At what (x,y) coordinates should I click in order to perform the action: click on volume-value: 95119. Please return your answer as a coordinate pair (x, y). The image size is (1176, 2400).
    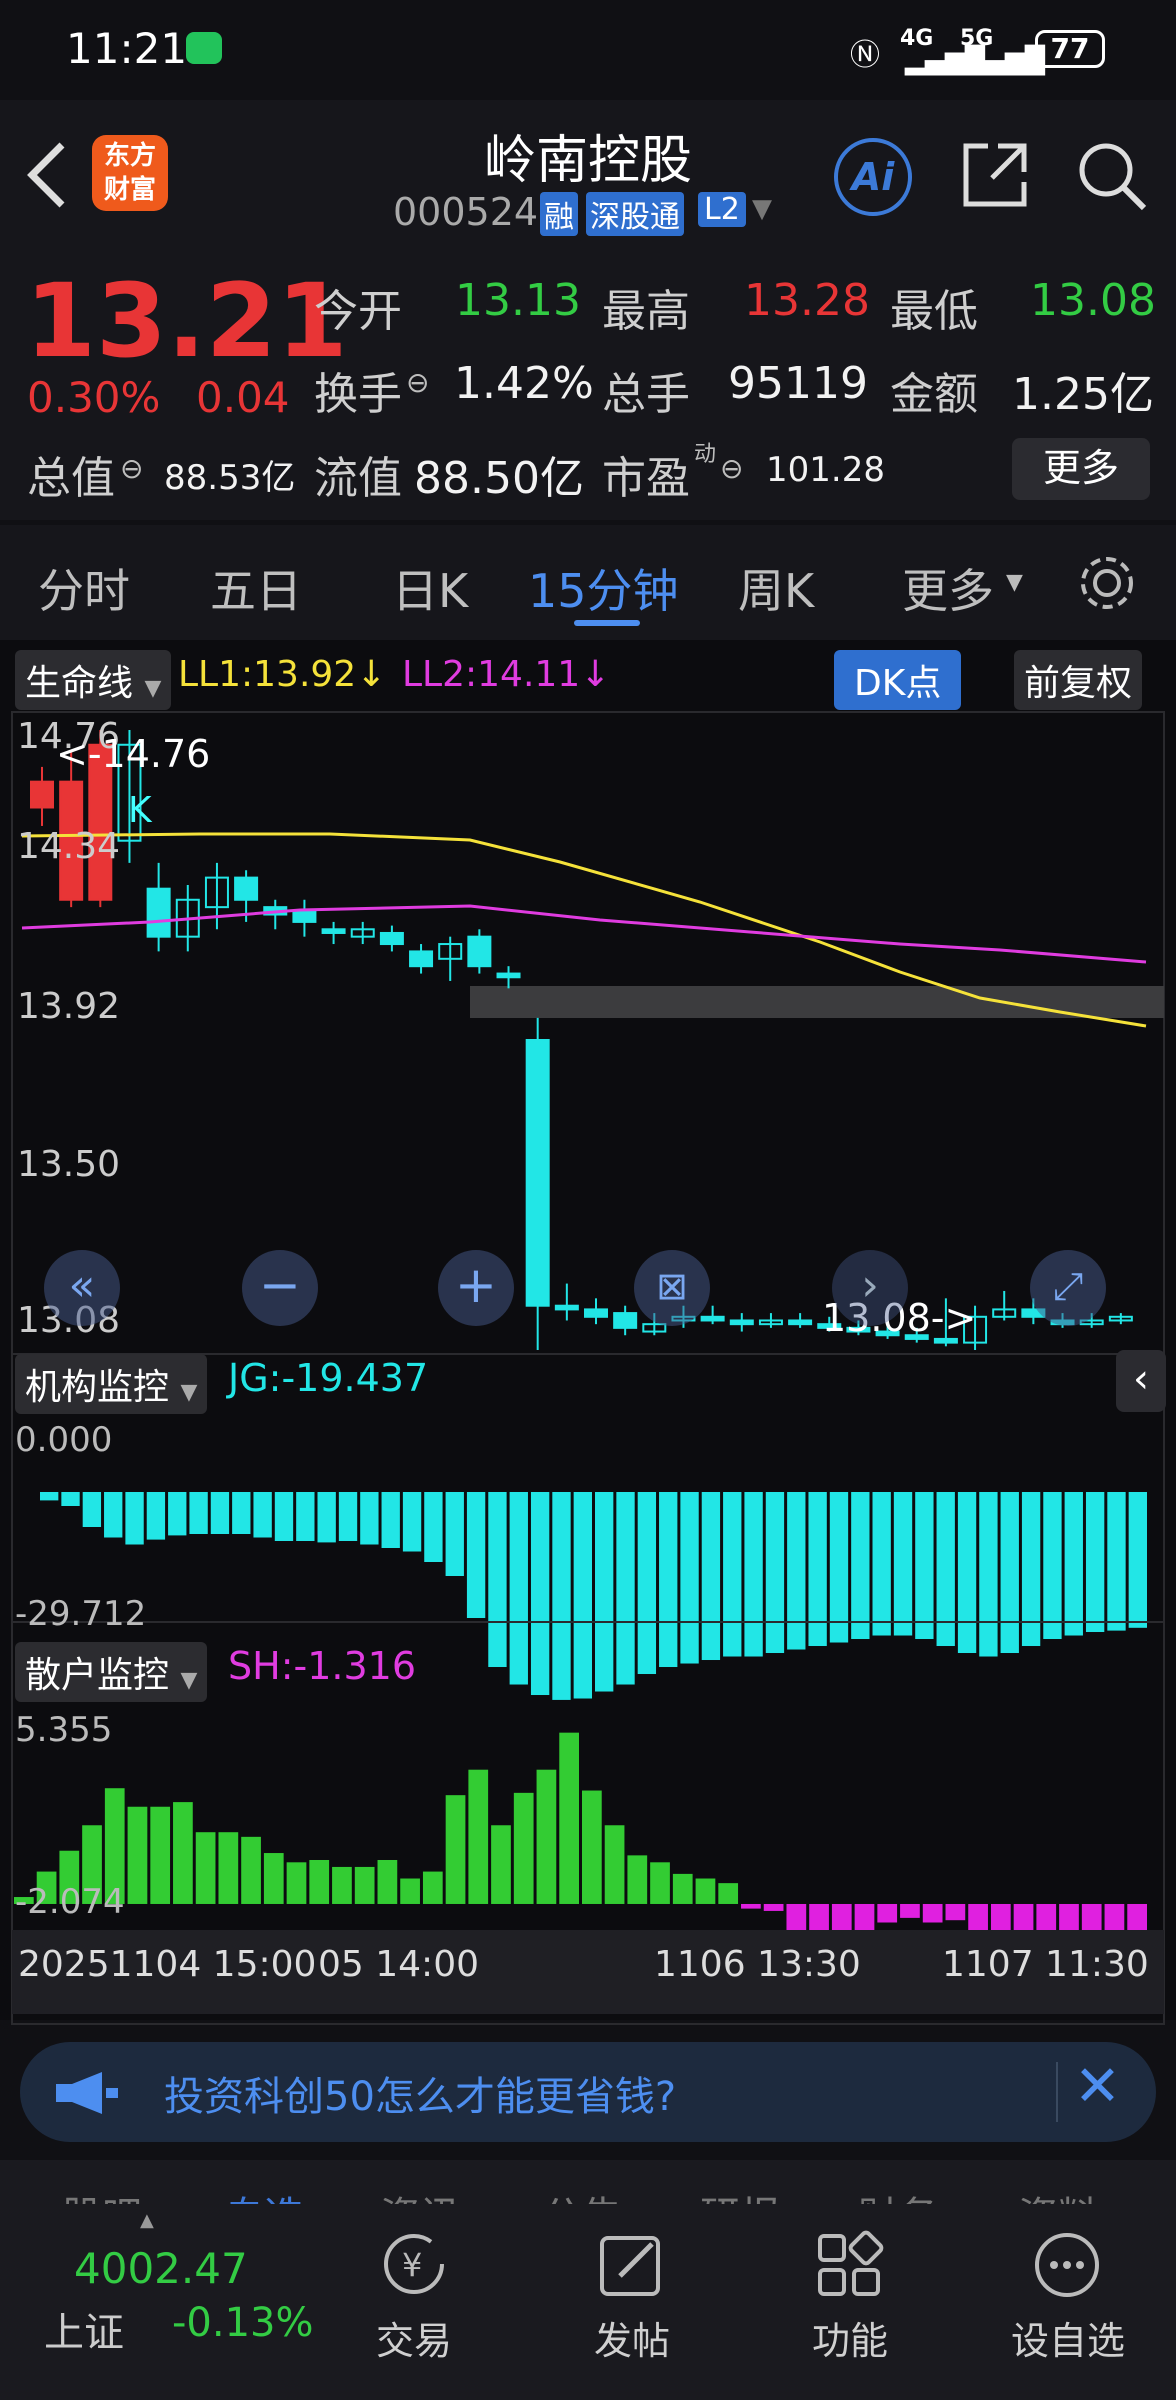
    Looking at the image, I should click on (798, 383).